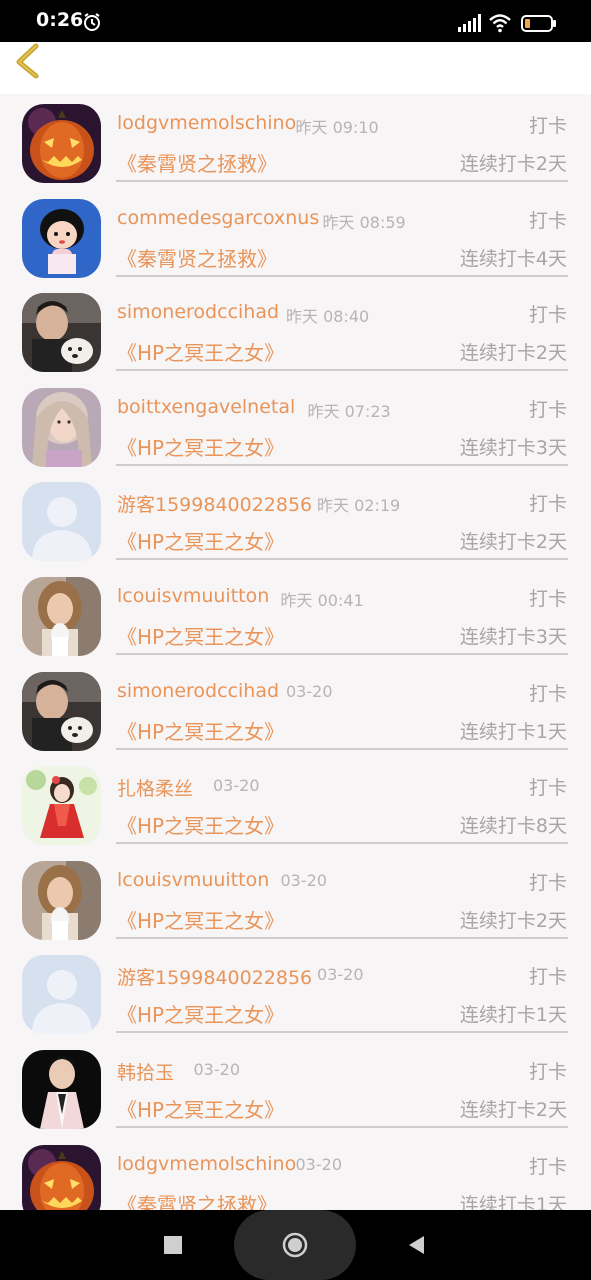 The height and width of the screenshot is (1280, 591). I want to click on list-item: 游客1599840022856 03-20 打卡 《HP之冥王之女》 连续打卡1天, so click(295, 992).